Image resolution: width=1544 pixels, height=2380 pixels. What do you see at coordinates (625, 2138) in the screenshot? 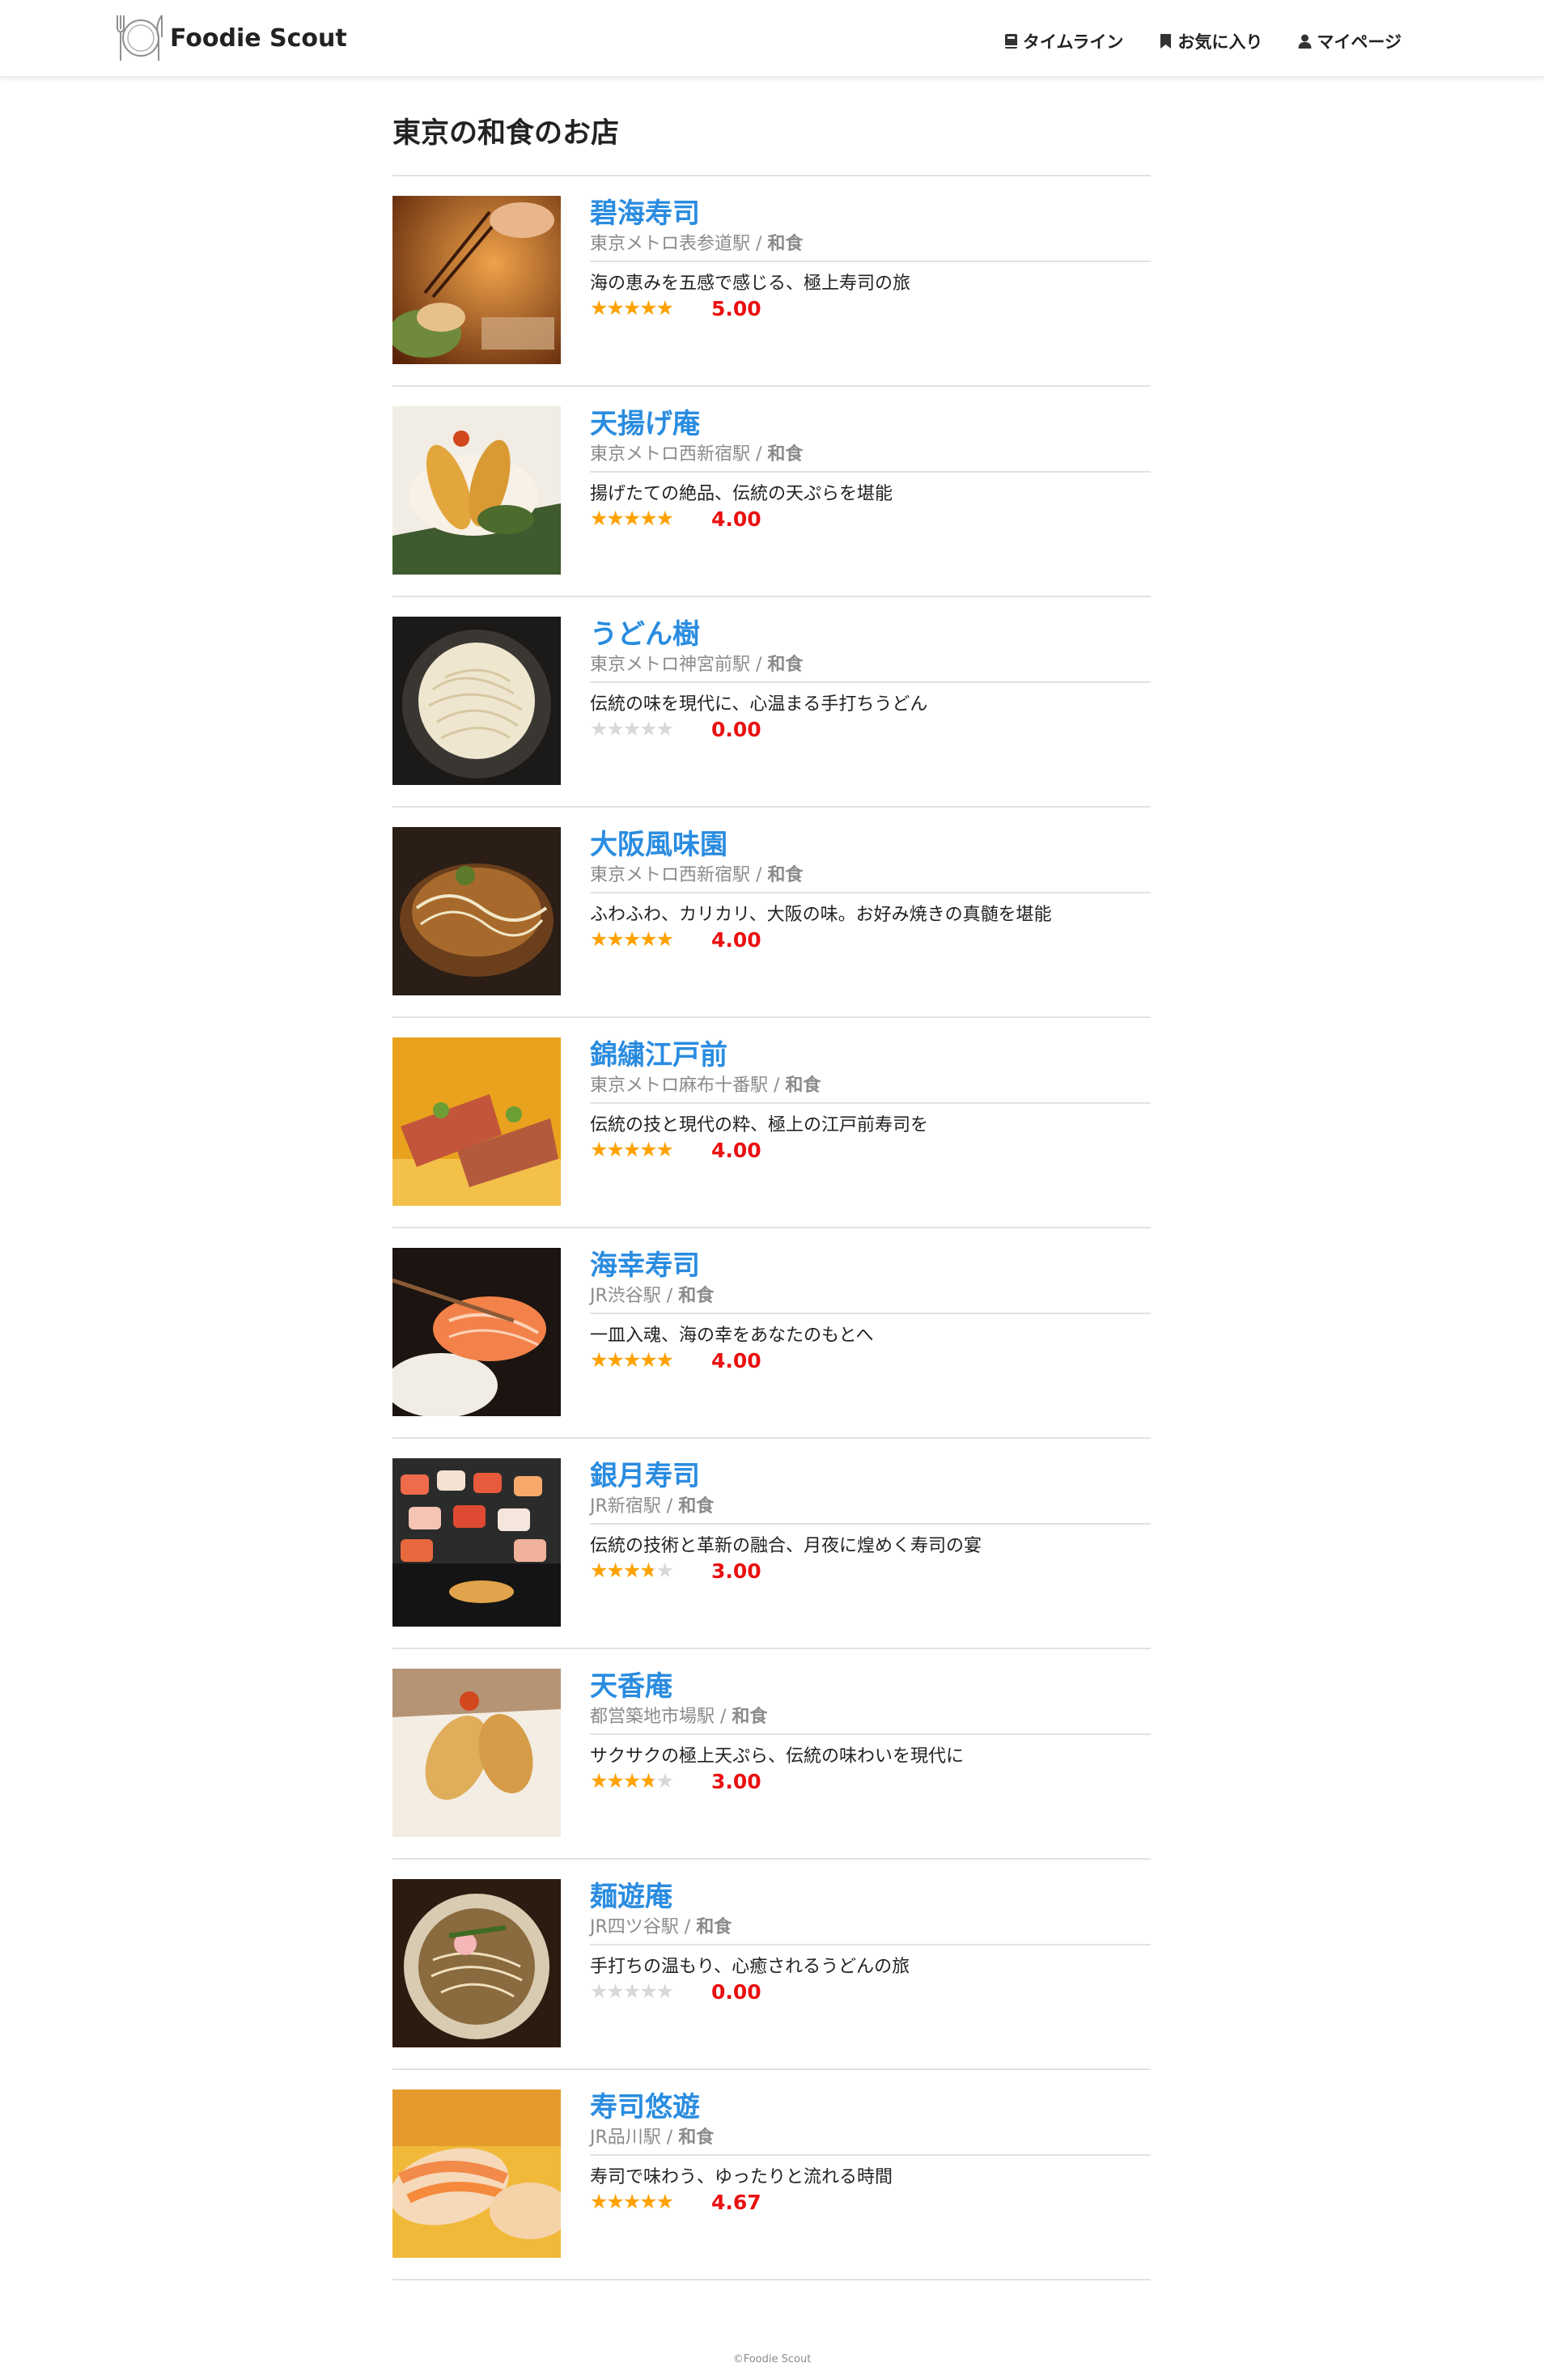
I see `restaurant-station: JR品川駅` at bounding box center [625, 2138].